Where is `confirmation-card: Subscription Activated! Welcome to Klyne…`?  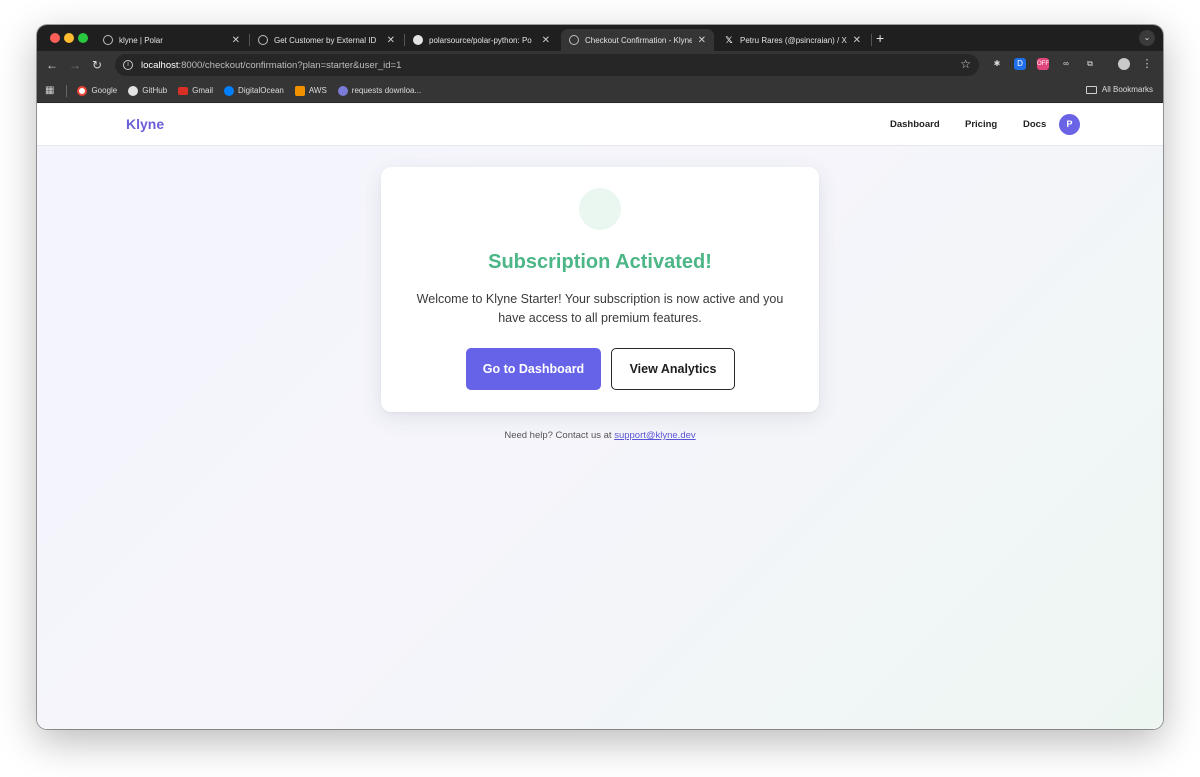
confirmation-card: Subscription Activated! Welcome to Klyne… is located at coordinates (600, 289).